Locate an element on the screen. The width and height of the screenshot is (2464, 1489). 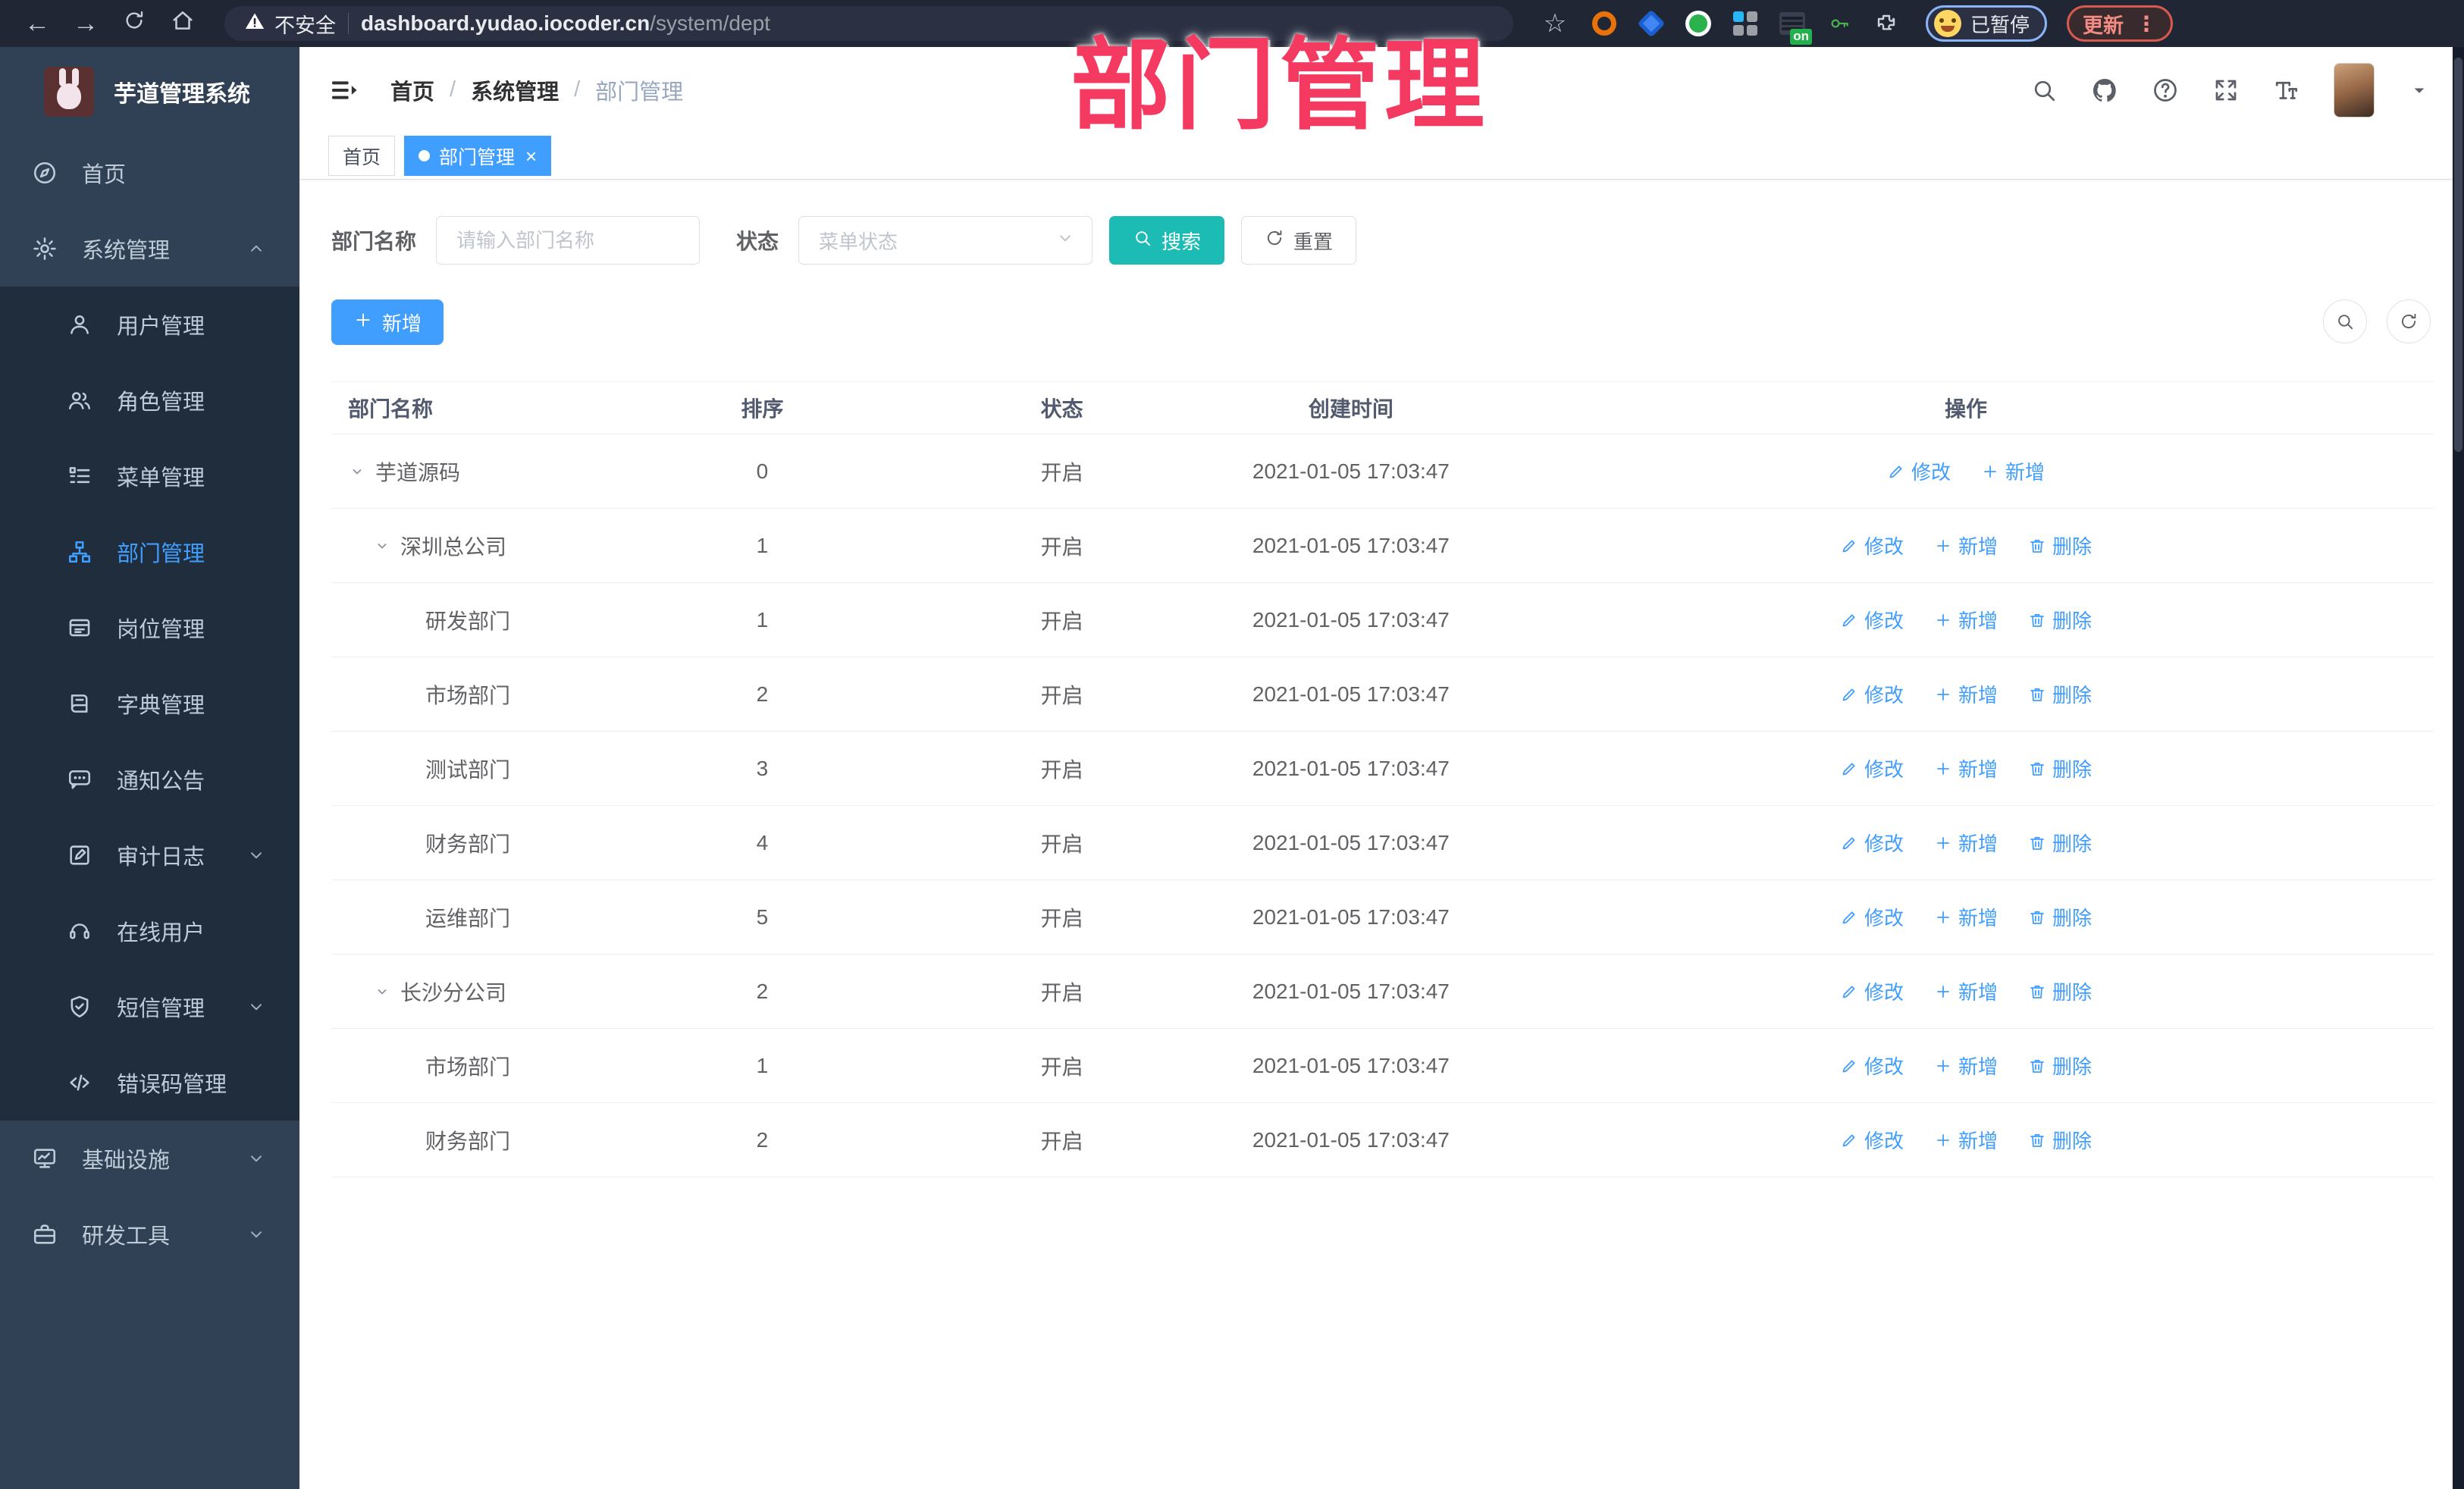
browser-reload-button is located at coordinates (134, 23).